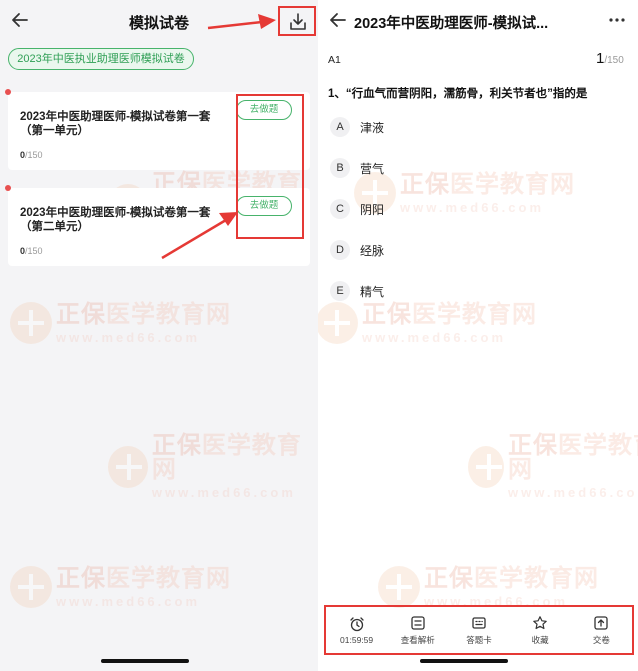 The image size is (638, 671). Describe the element at coordinates (270, 166) in the screenshot. I see `annotation-highlight-box` at that location.